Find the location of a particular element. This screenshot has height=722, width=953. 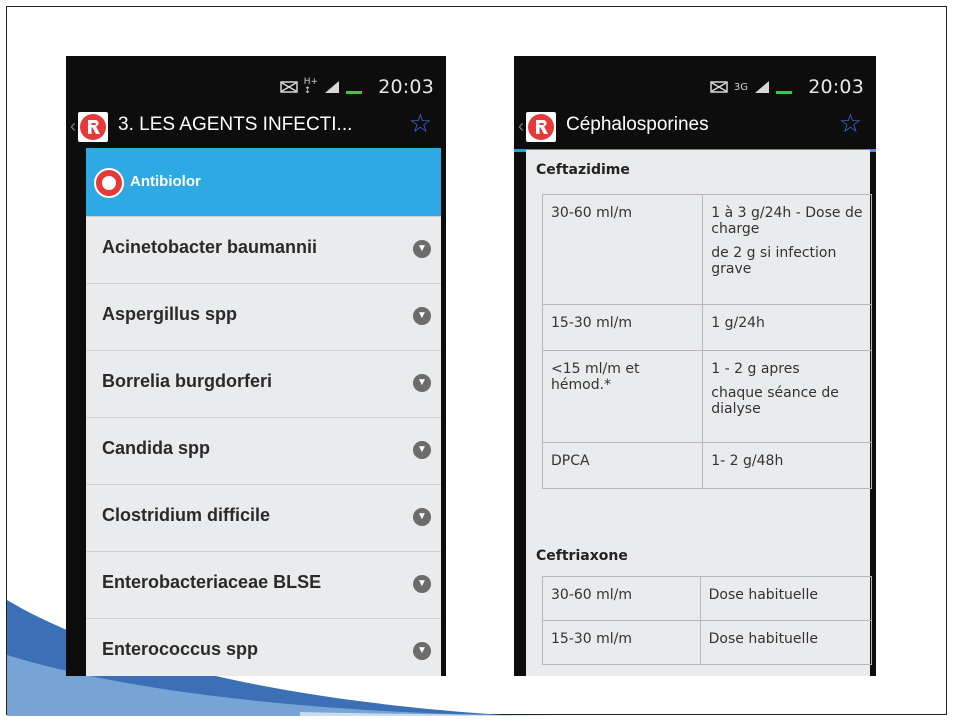

list-item: Borrelia burgdorferi ▼ is located at coordinates (263, 384).